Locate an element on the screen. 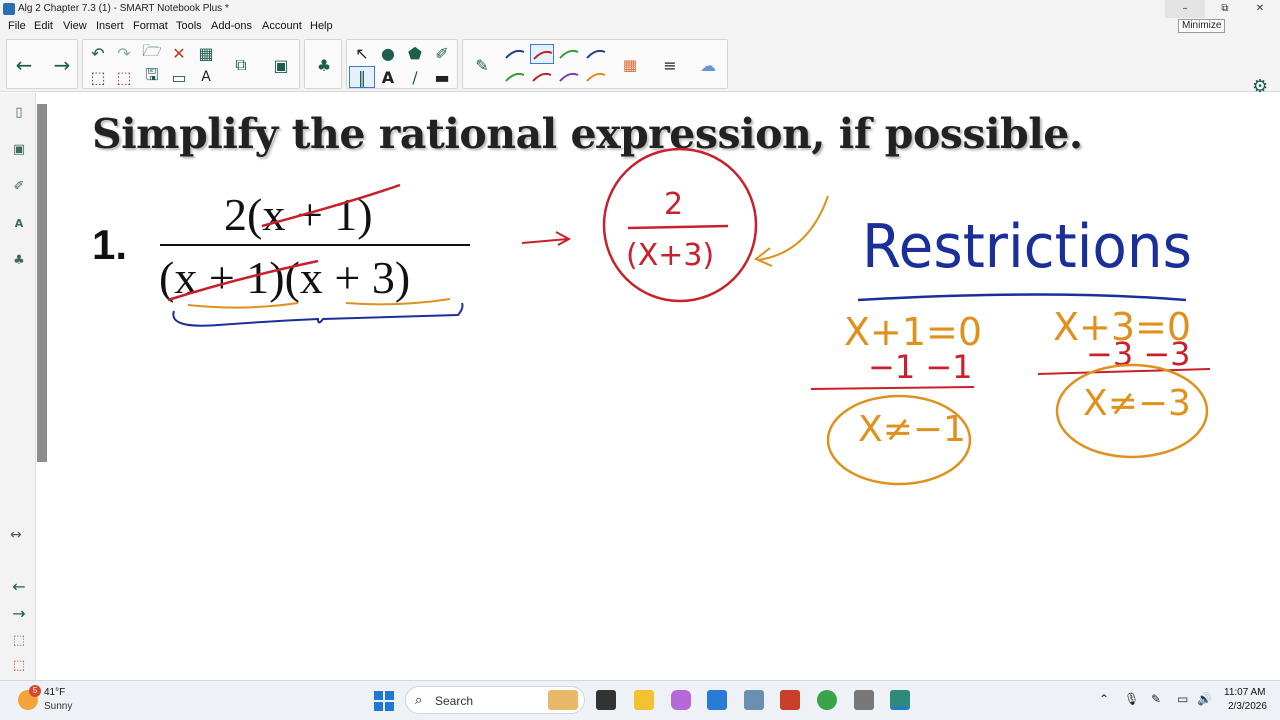  magic-pen-icon: ☁ is located at coordinates (708, 65).